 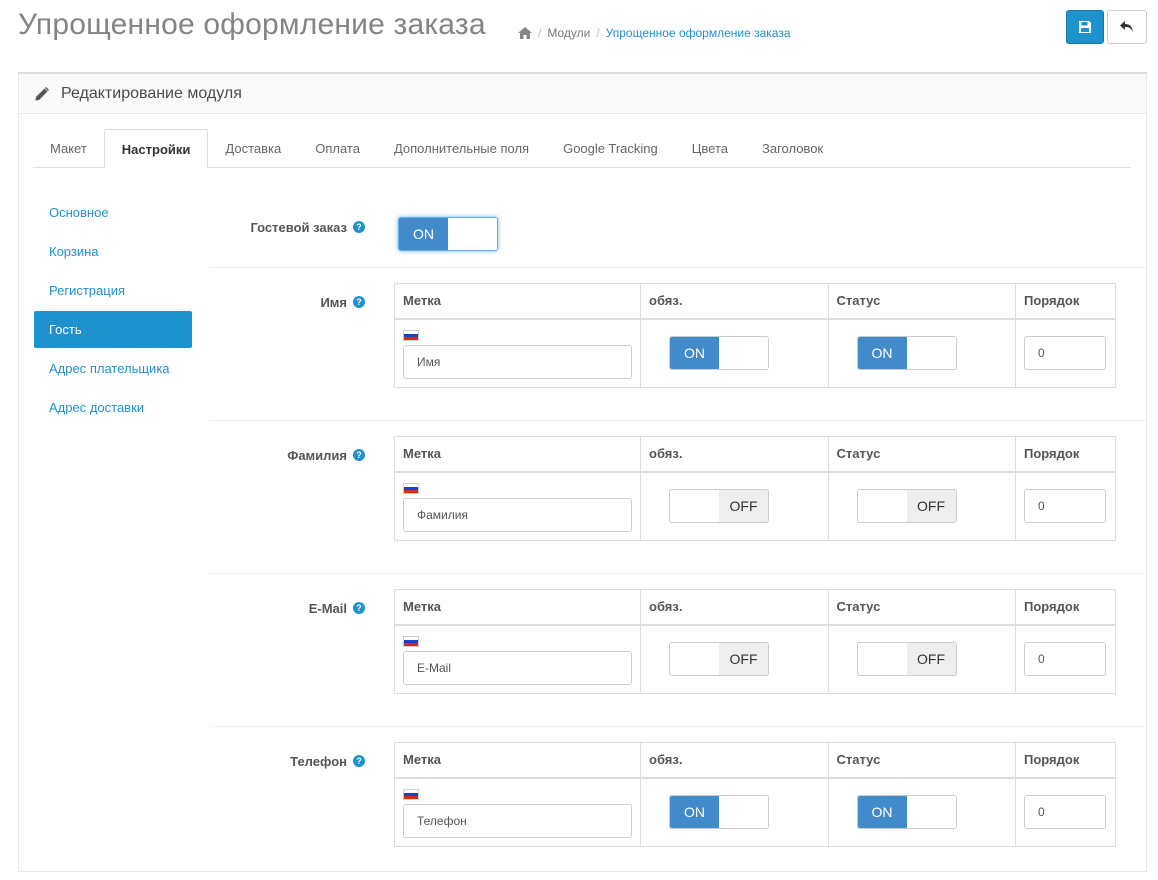 What do you see at coordinates (113, 407) in the screenshot?
I see `sidebar-item-shipping-address: Адрес доставки` at bounding box center [113, 407].